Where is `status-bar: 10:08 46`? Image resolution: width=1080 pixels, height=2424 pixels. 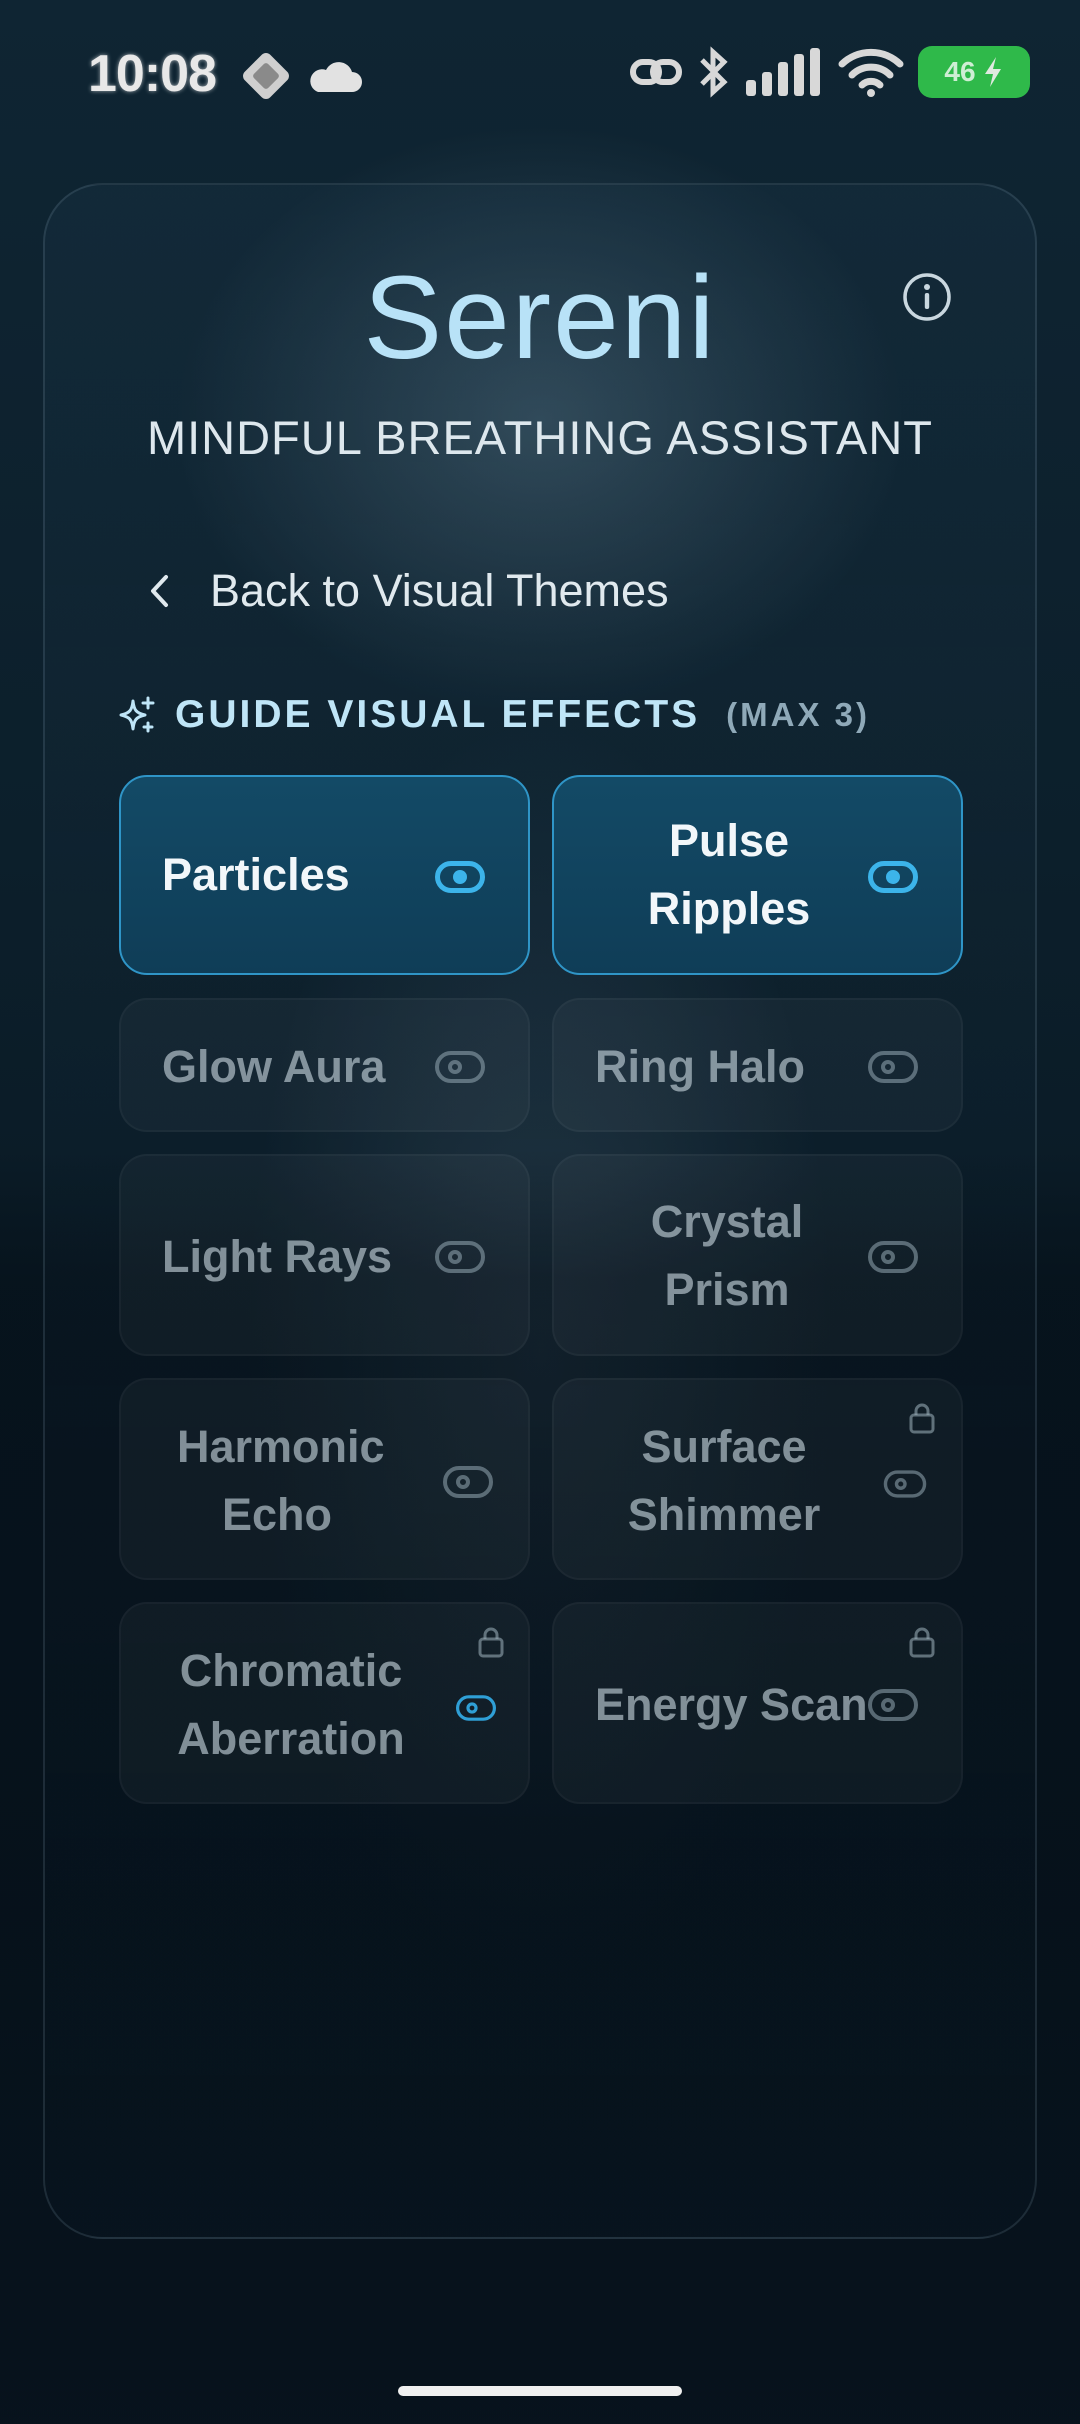
status-bar: 10:08 46 is located at coordinates (540, 75).